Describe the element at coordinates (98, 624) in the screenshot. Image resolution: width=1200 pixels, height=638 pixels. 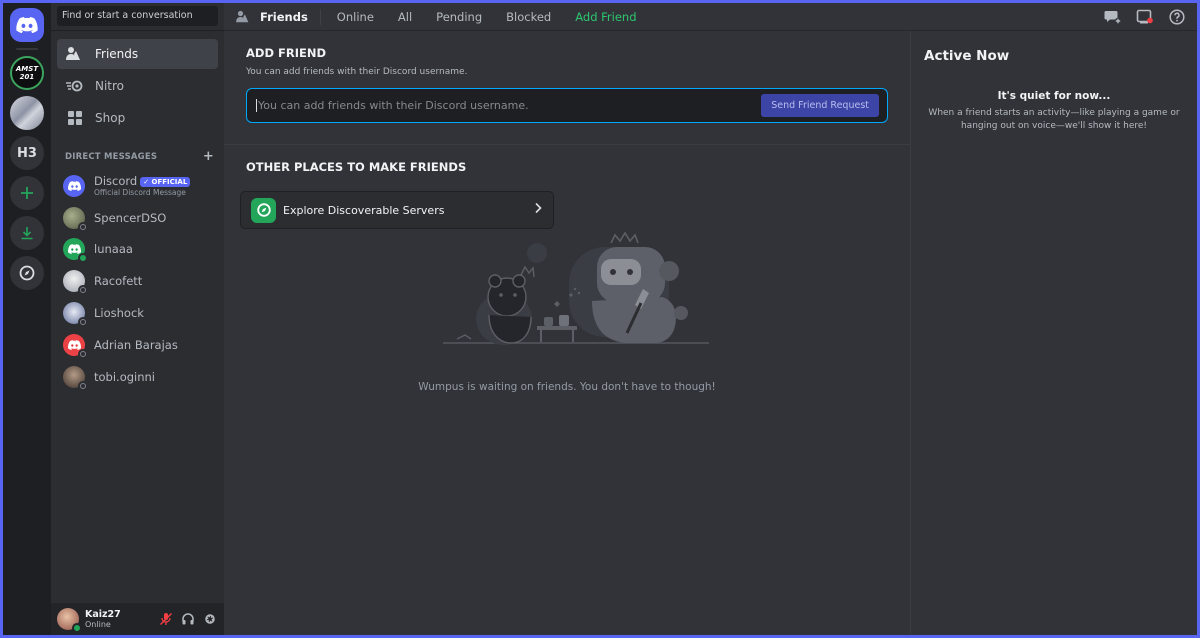
I see `user-status: Online` at that location.